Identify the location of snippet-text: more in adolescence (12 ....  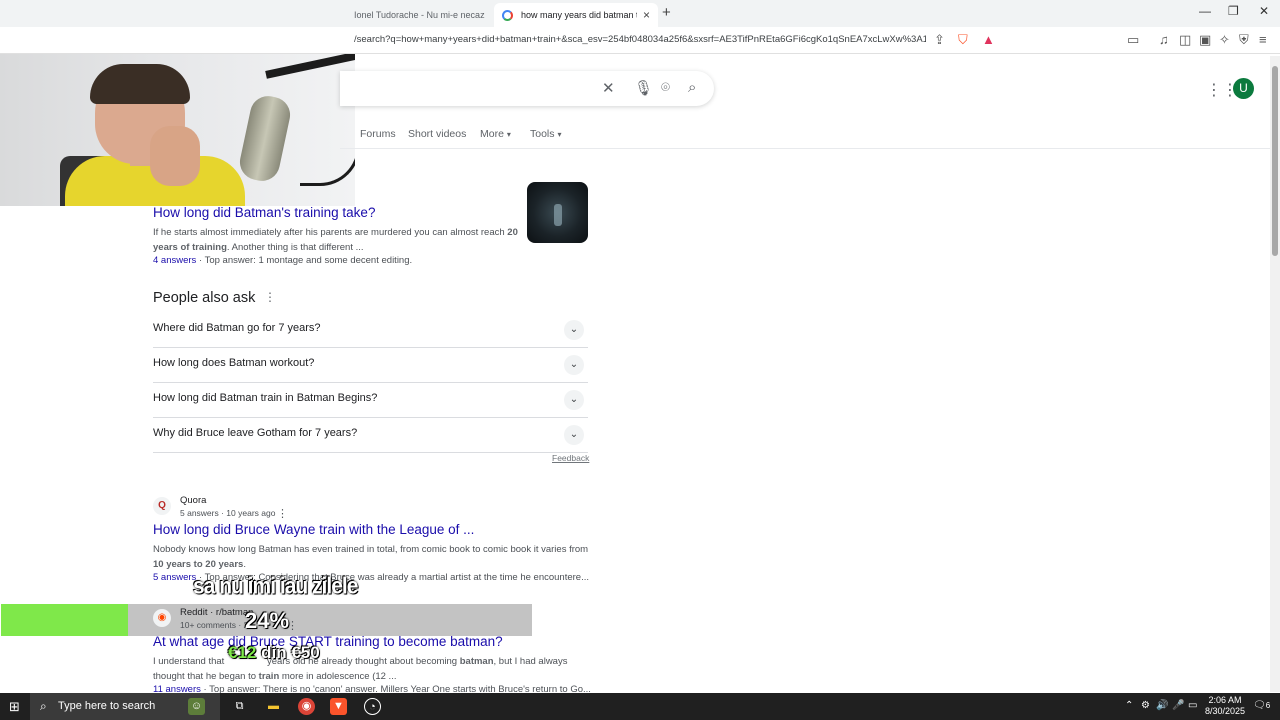
(339, 676).